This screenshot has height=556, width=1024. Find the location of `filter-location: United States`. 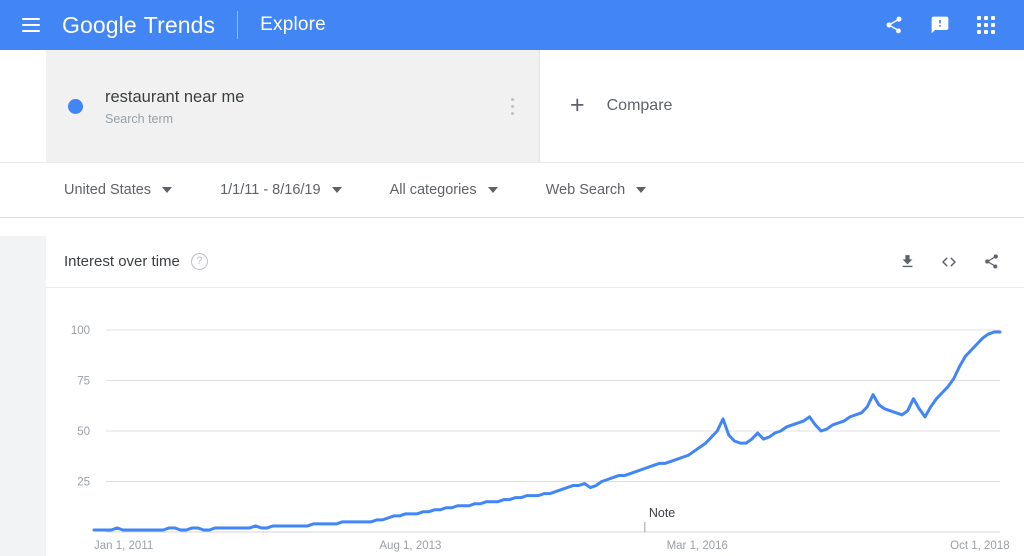

filter-location: United States is located at coordinates (118, 190).